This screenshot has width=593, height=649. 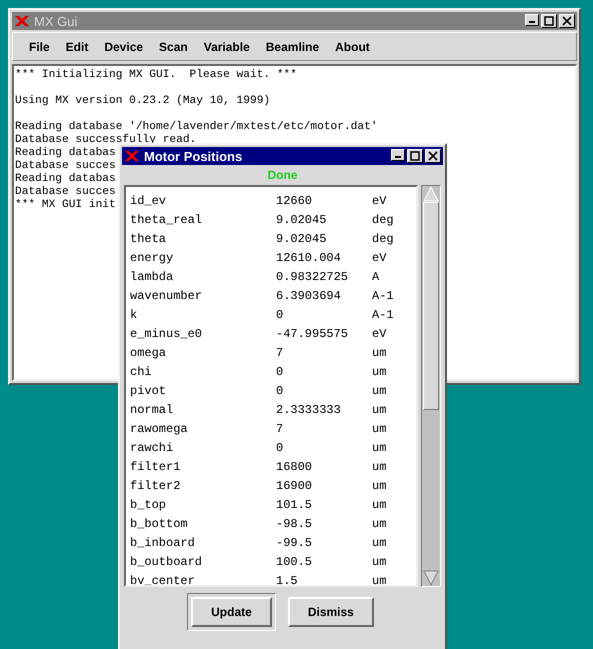 I want to click on menu-item: Variable, so click(x=227, y=47).